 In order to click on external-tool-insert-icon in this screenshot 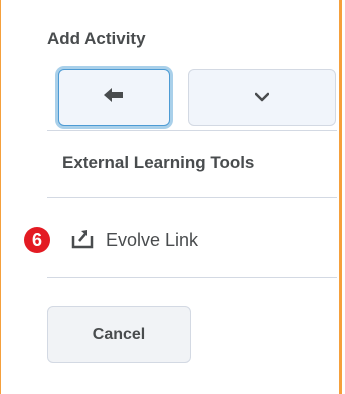, I will do `click(83, 240)`.